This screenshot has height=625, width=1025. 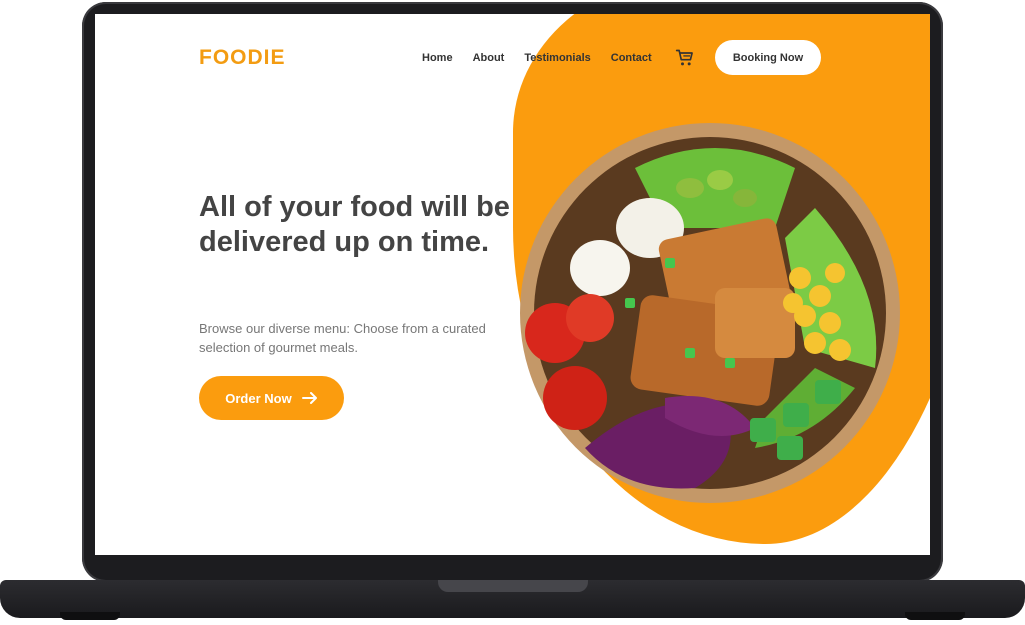 I want to click on nav-contact: Contact, so click(x=631, y=58).